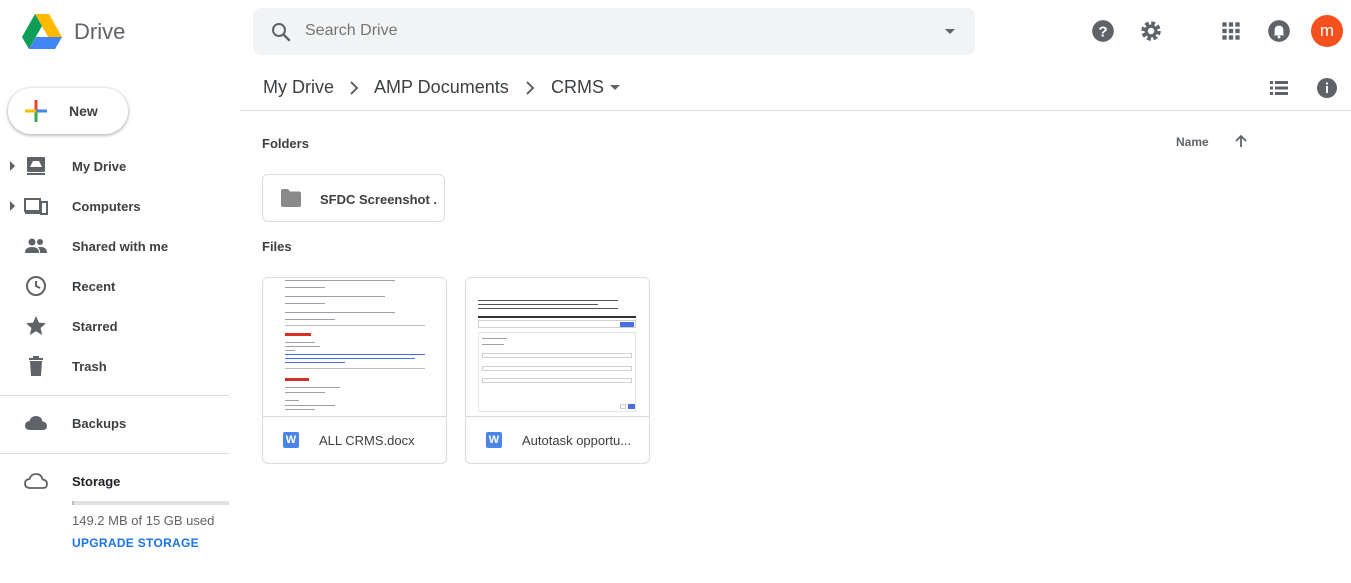 The image size is (1351, 583). I want to click on sidebar-item-label: Storage, so click(96, 481).